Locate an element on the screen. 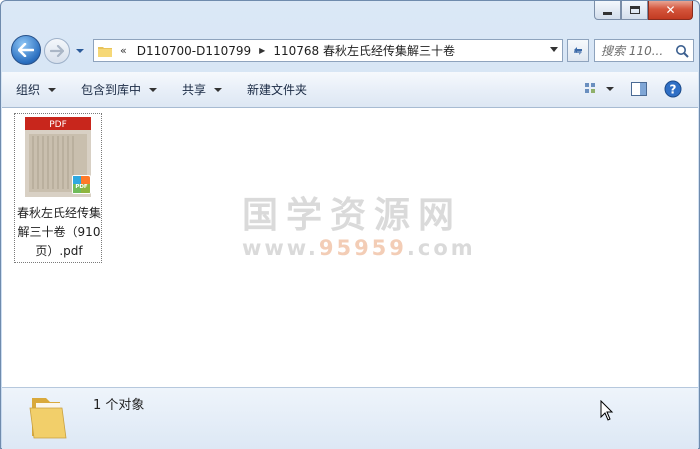  include-in-library-button: 包含到库中 is located at coordinates (117, 90).